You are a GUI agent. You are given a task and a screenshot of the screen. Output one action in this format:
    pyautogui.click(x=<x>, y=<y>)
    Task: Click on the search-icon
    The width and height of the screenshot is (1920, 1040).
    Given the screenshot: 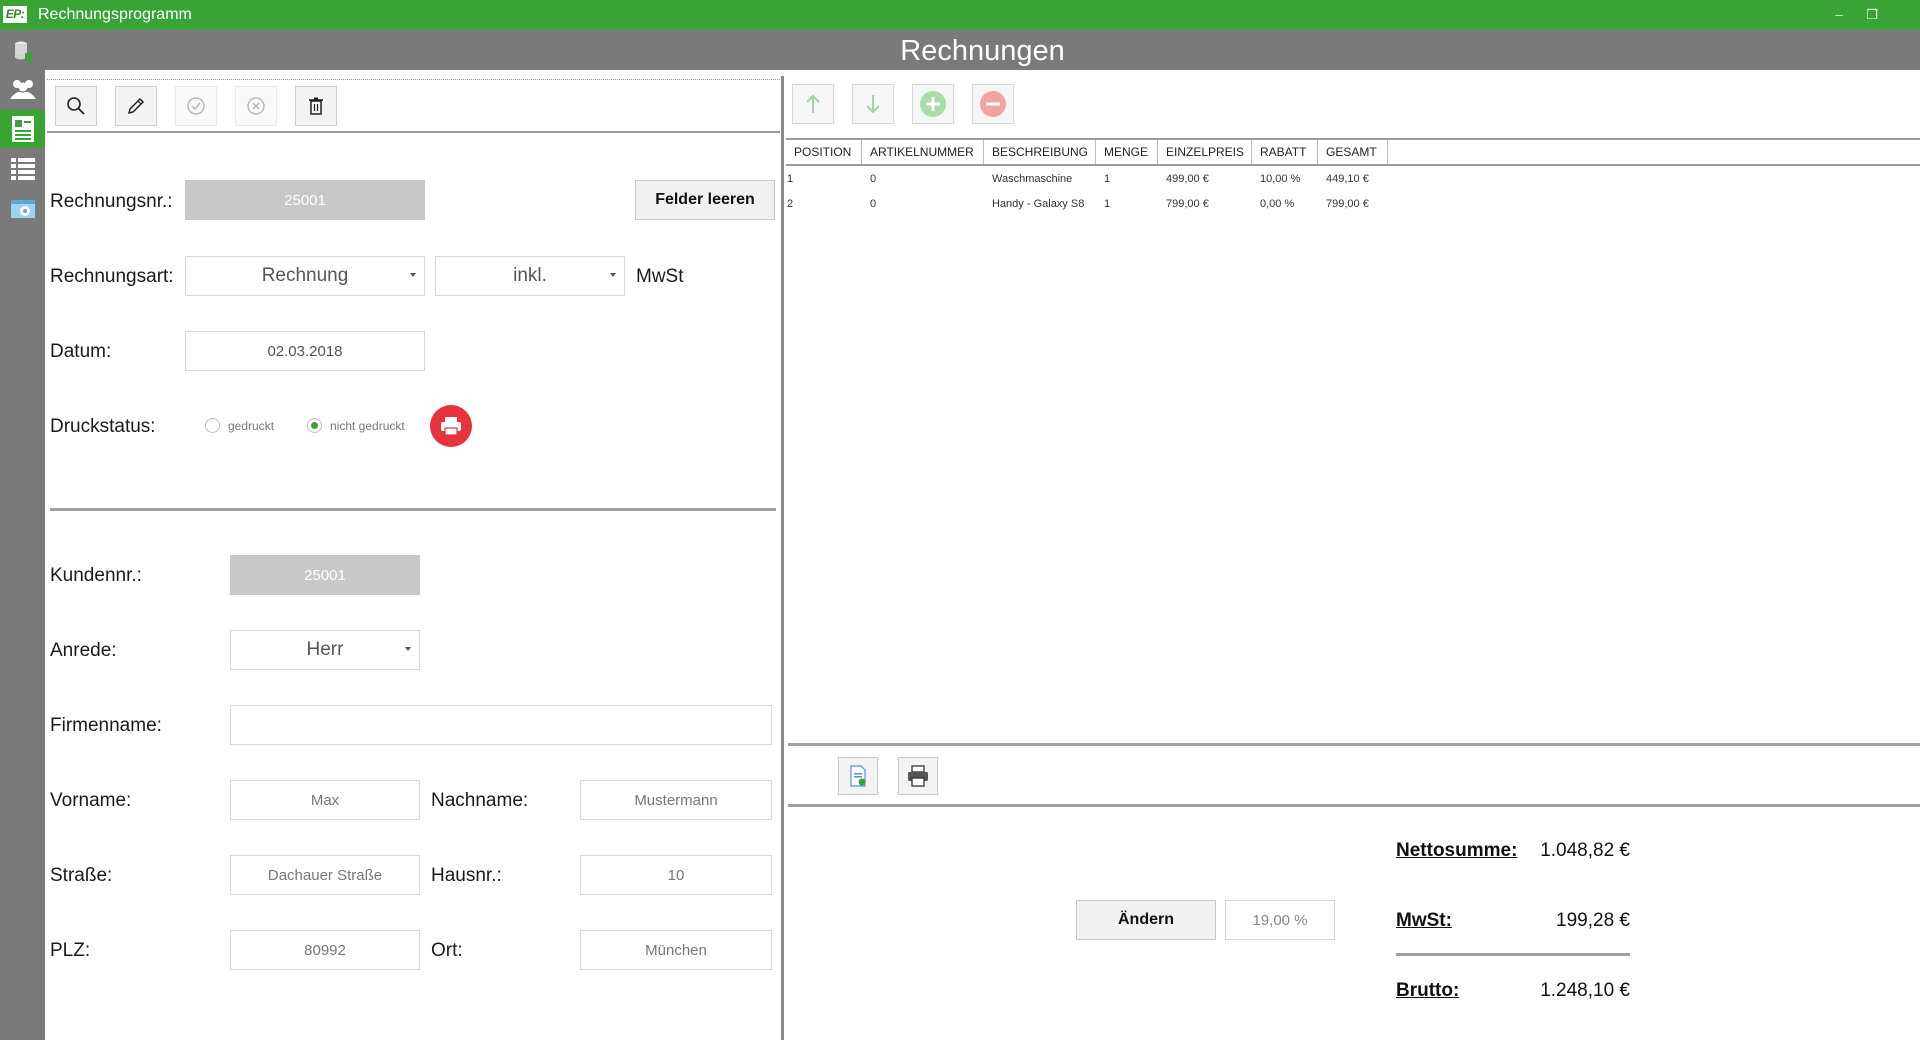 What is the action you would take?
    pyautogui.click(x=76, y=106)
    